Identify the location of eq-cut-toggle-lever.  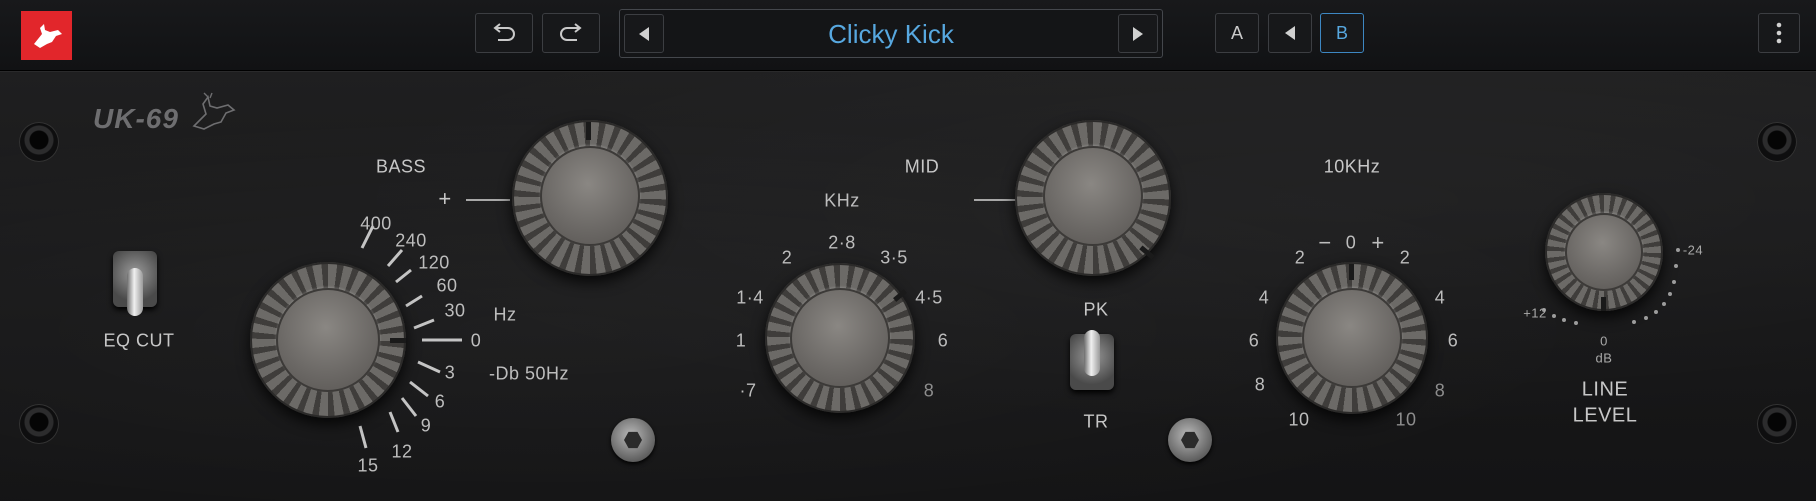
(135, 292).